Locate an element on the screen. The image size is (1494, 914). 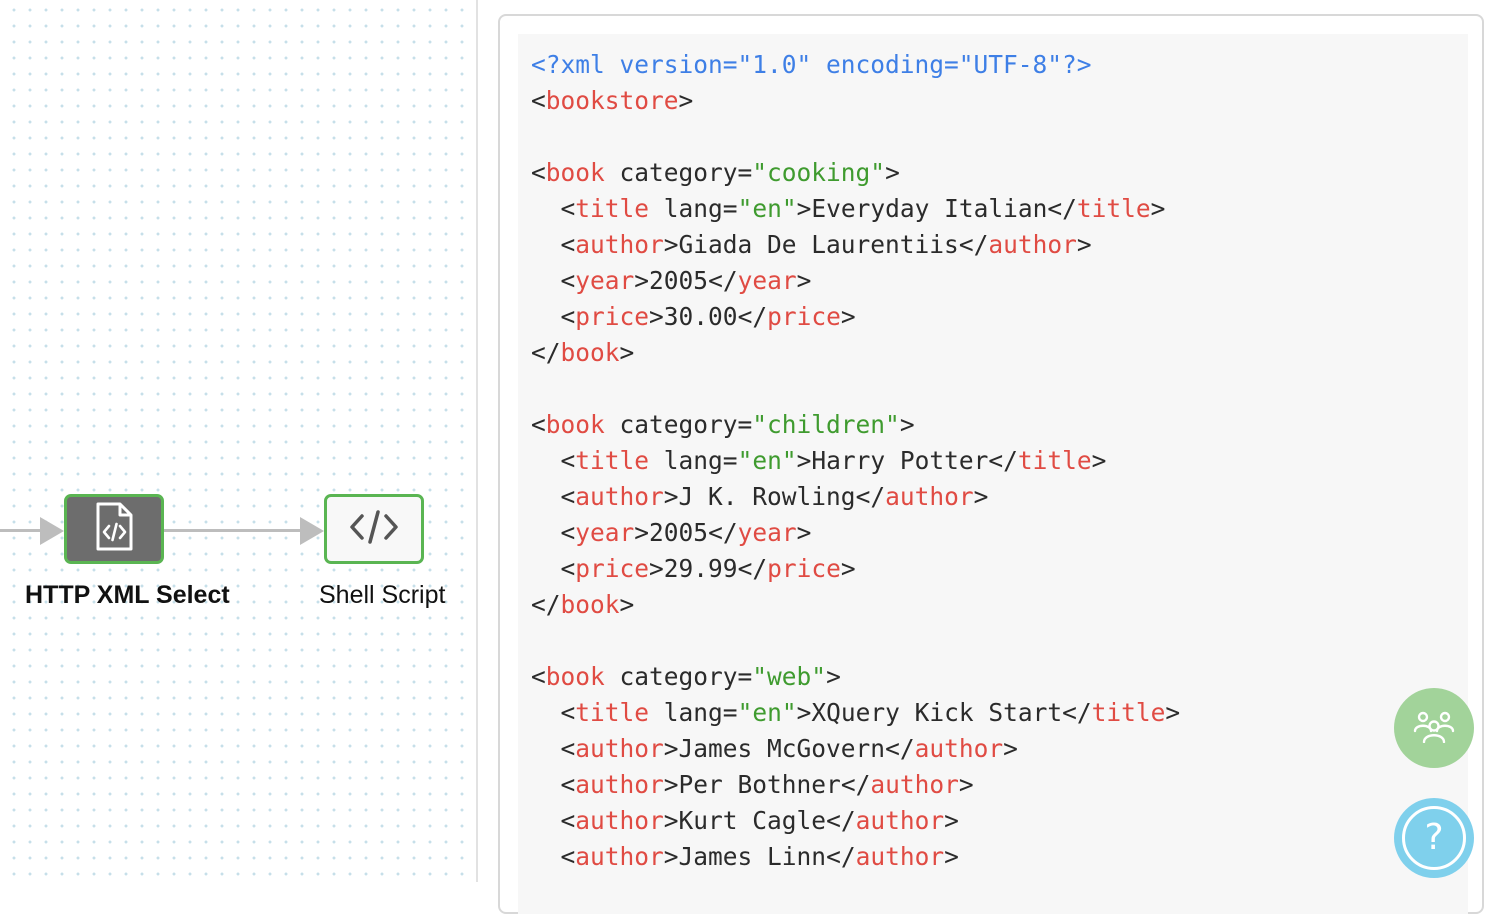
code-line: <author>Kurt Cagle</author> is located at coordinates (759, 820).